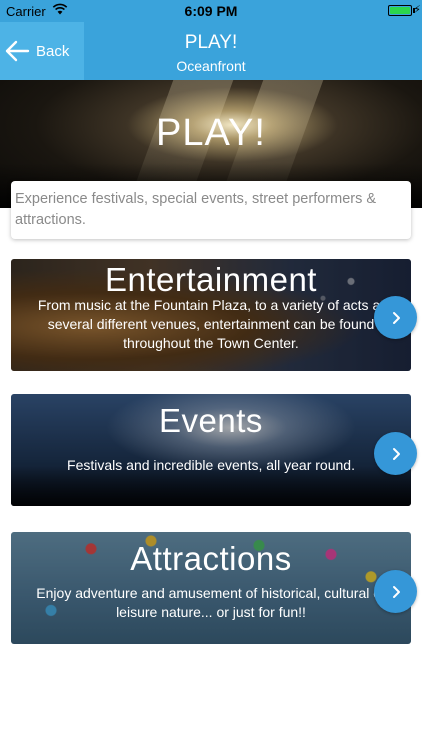  I want to click on events-arrow-button, so click(395, 453).